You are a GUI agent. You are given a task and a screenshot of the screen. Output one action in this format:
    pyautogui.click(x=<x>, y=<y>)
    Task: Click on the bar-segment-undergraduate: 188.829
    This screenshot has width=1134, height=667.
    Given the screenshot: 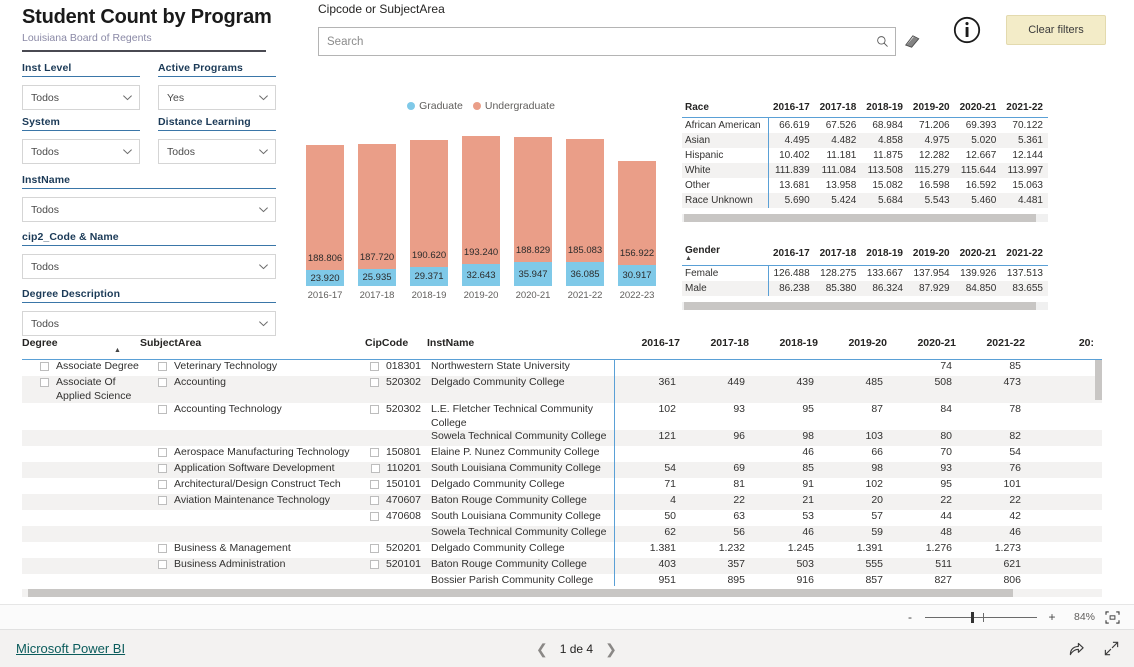 What is the action you would take?
    pyautogui.click(x=533, y=199)
    